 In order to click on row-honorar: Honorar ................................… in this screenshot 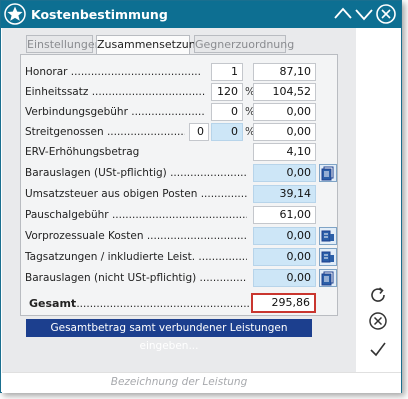, I will do `click(190, 72)`.